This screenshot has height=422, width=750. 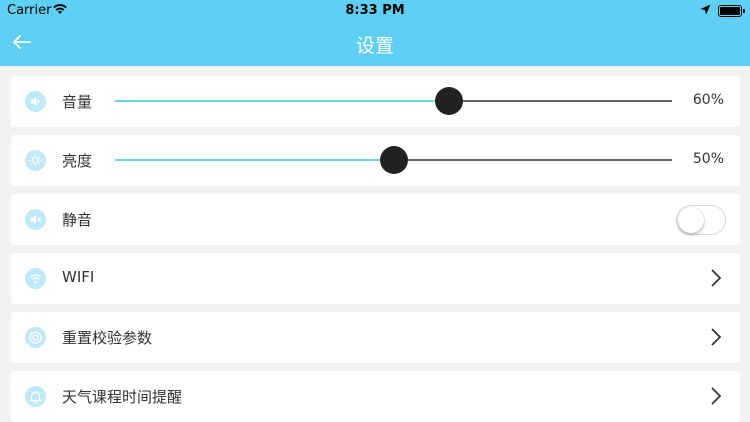 What do you see at coordinates (254, 160) in the screenshot?
I see `brightness-slider-fill` at bounding box center [254, 160].